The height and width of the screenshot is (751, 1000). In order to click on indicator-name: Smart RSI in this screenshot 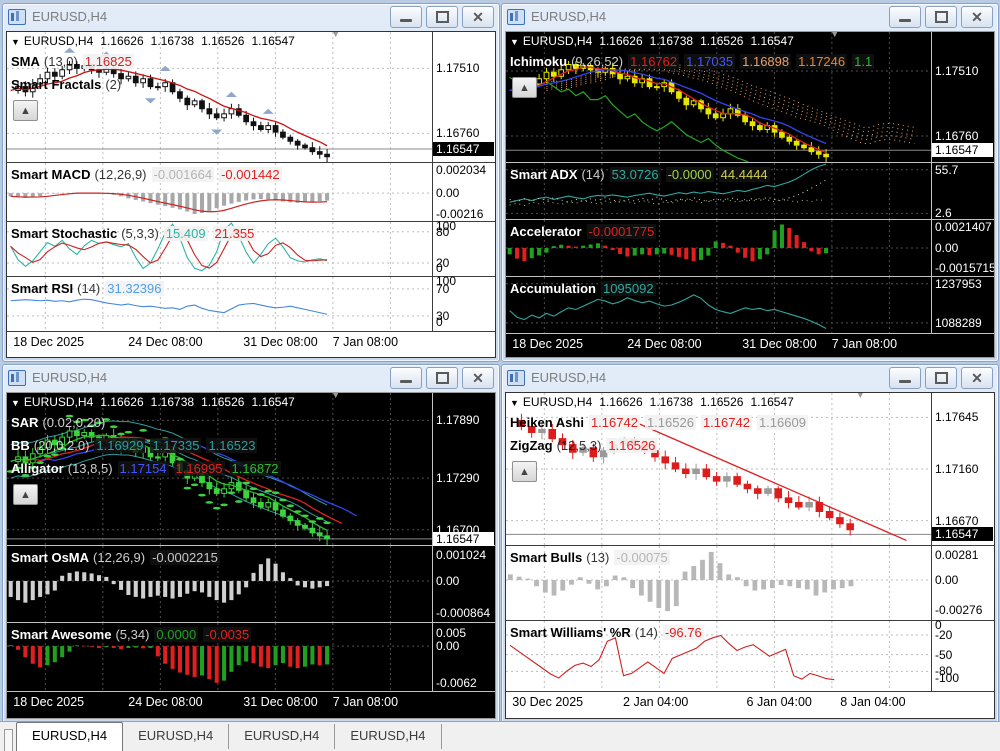, I will do `click(42, 288)`.